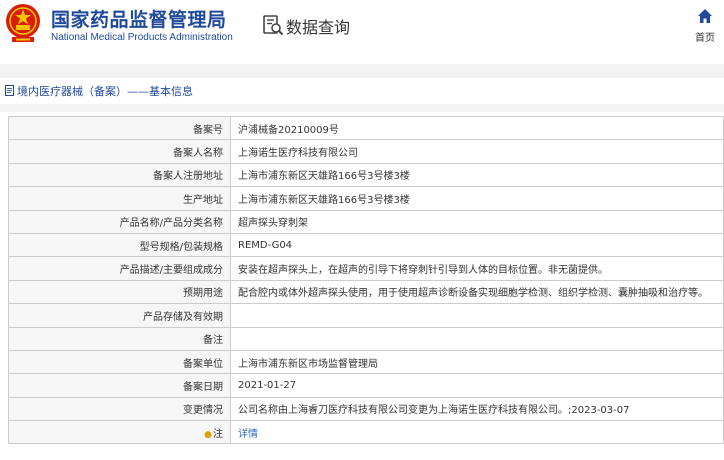 This screenshot has height=460, width=724. Describe the element at coordinates (119, 338) in the screenshot. I see `row-label: 备注` at that location.